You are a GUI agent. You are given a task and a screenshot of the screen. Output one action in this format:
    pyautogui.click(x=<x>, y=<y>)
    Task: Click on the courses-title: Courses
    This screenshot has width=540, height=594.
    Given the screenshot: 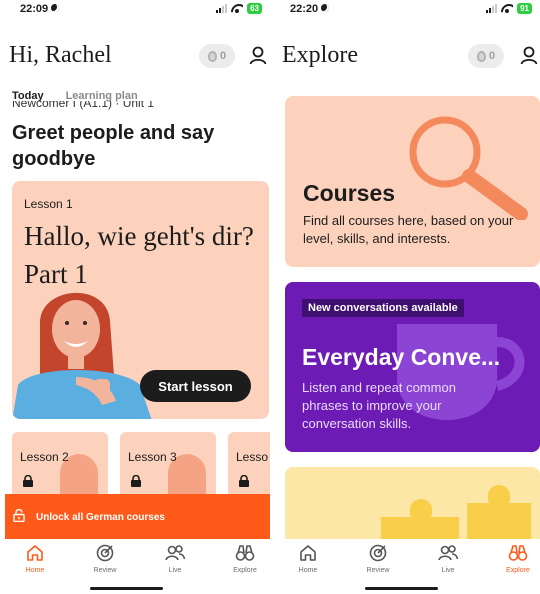 What is the action you would take?
    pyautogui.click(x=349, y=193)
    